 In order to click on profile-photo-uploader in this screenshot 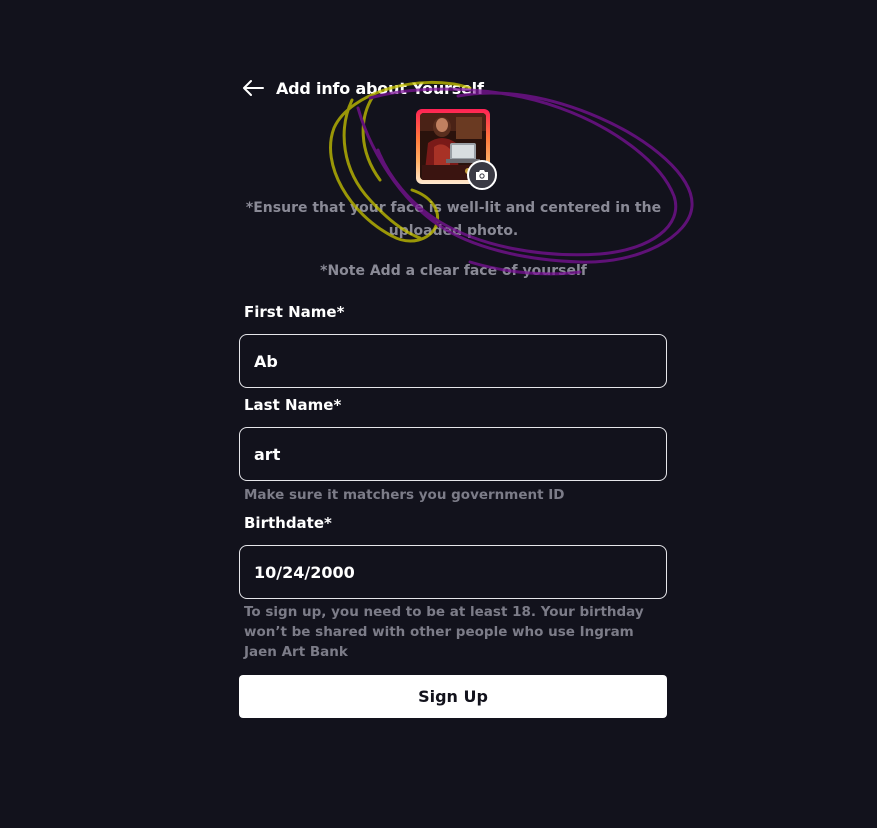, I will do `click(456, 149)`.